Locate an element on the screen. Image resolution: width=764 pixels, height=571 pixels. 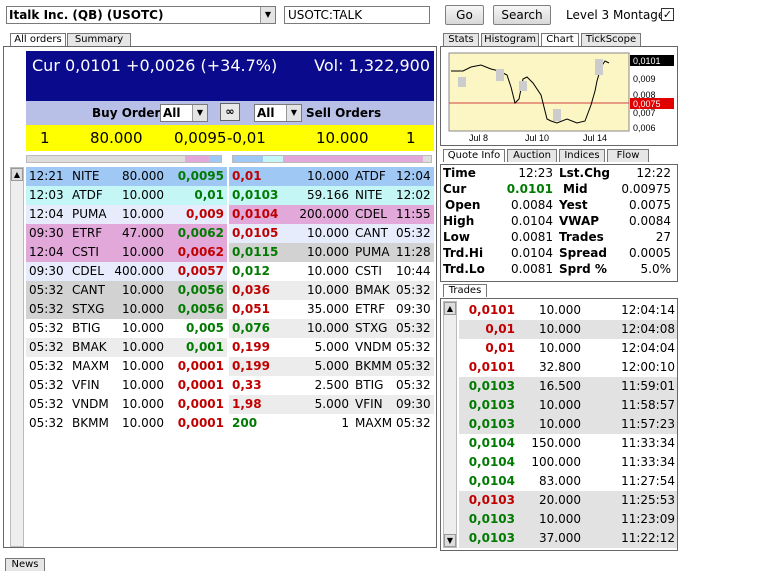
level3-checkbox: ✓ is located at coordinates (667, 14).